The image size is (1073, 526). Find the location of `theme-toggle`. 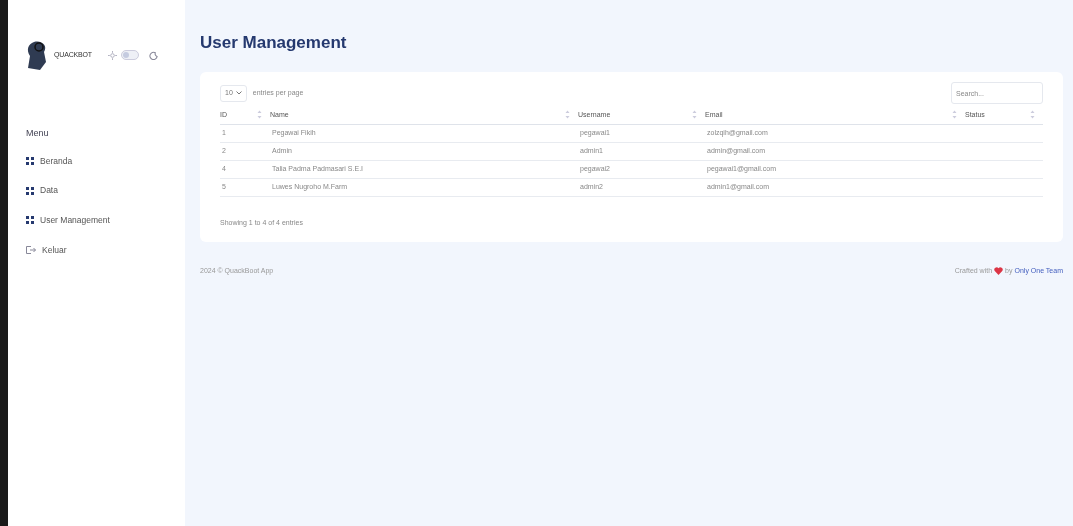

theme-toggle is located at coordinates (129, 55).